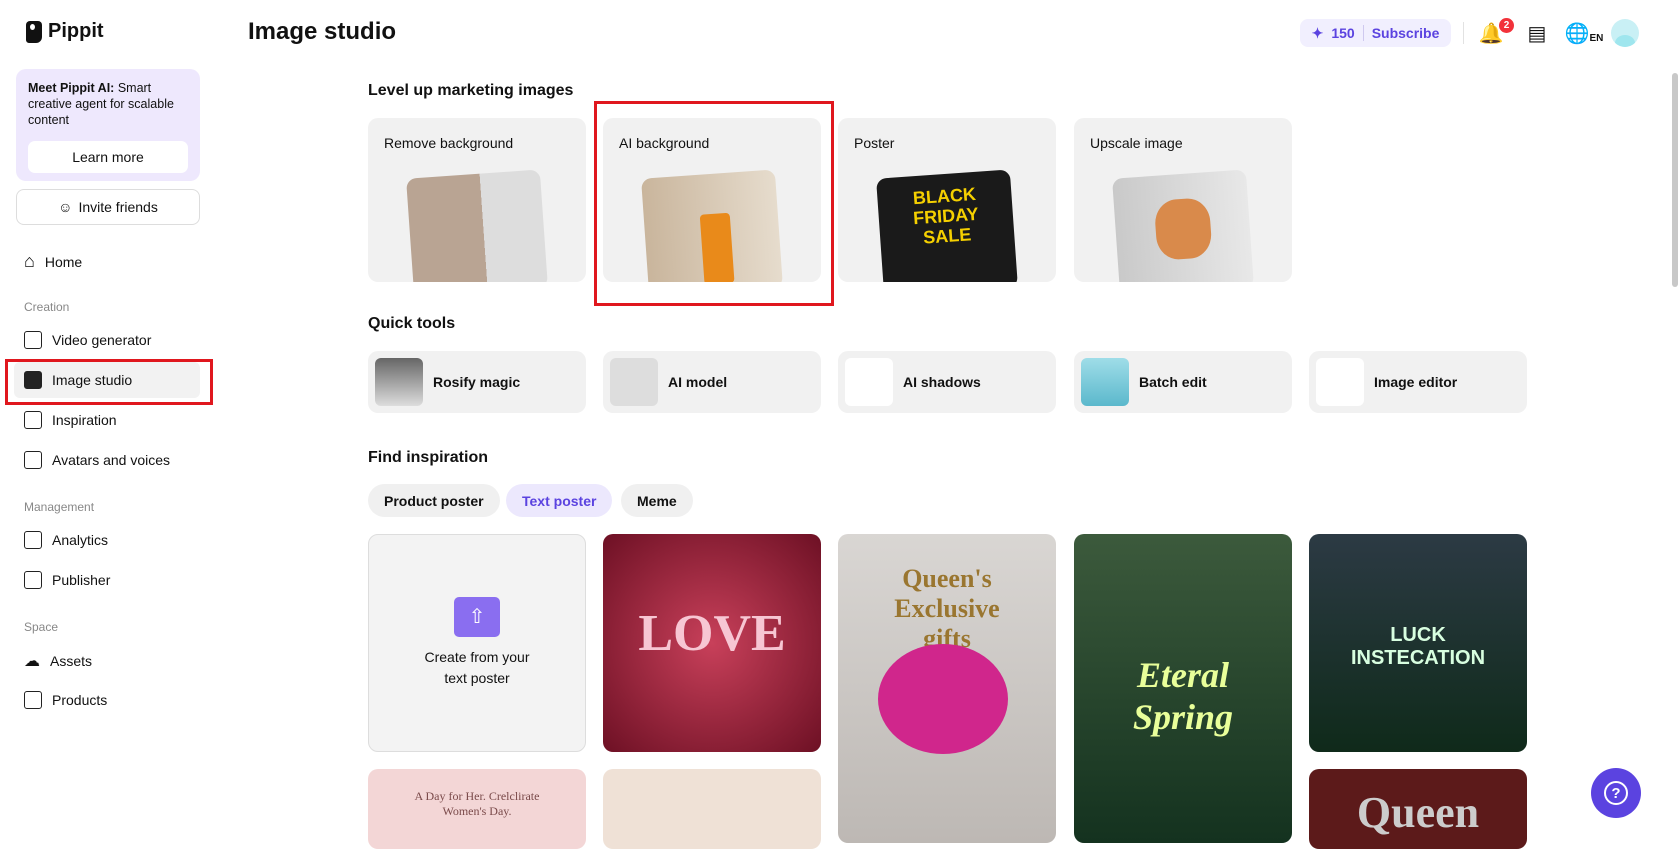 The height and width of the screenshot is (849, 1679). I want to click on section-space: Space, so click(41, 627).